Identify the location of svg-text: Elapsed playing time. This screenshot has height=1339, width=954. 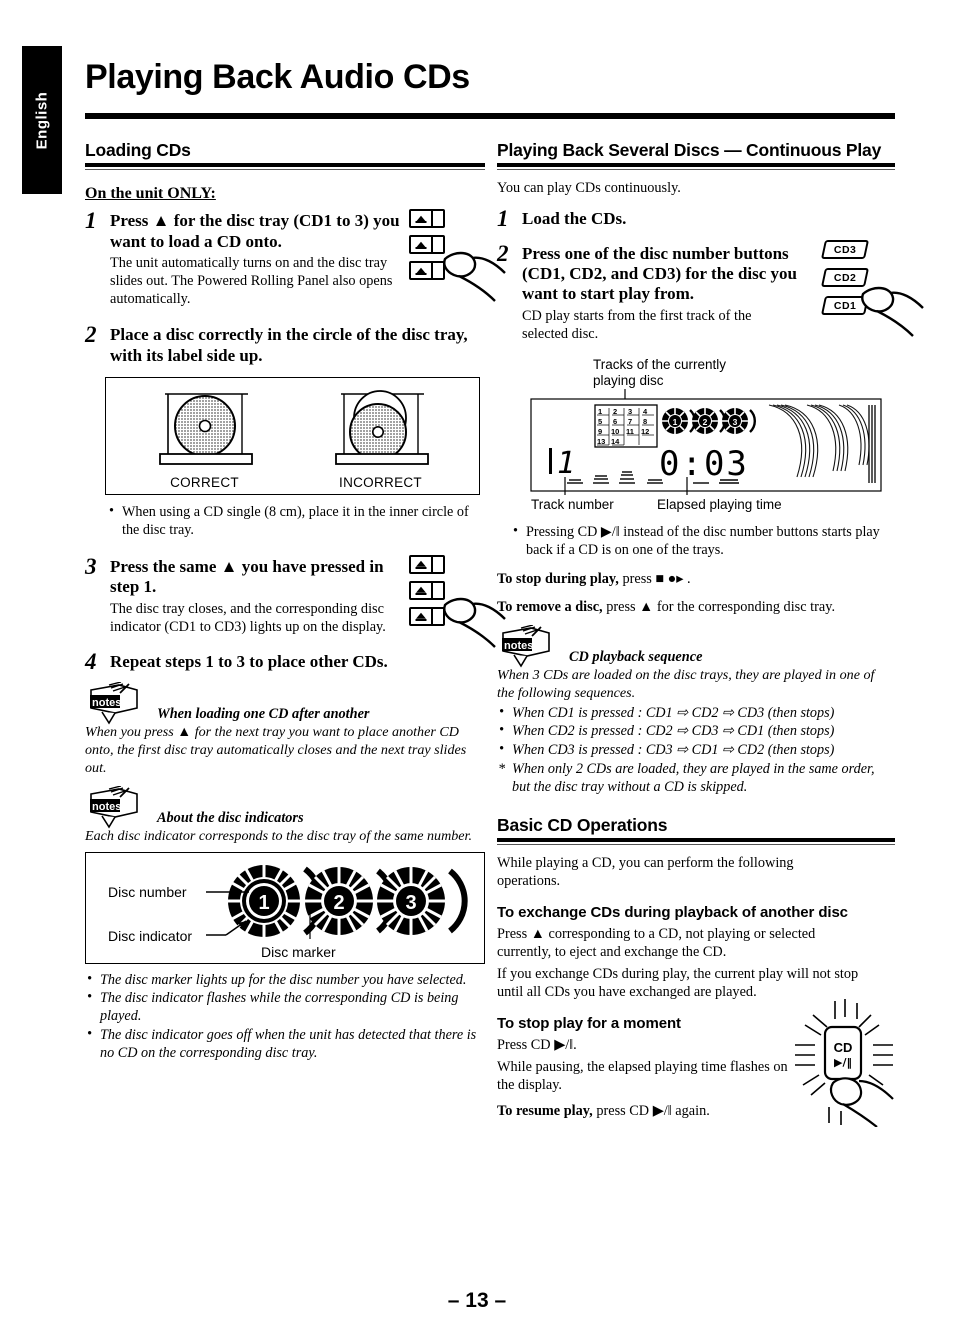
(719, 504).